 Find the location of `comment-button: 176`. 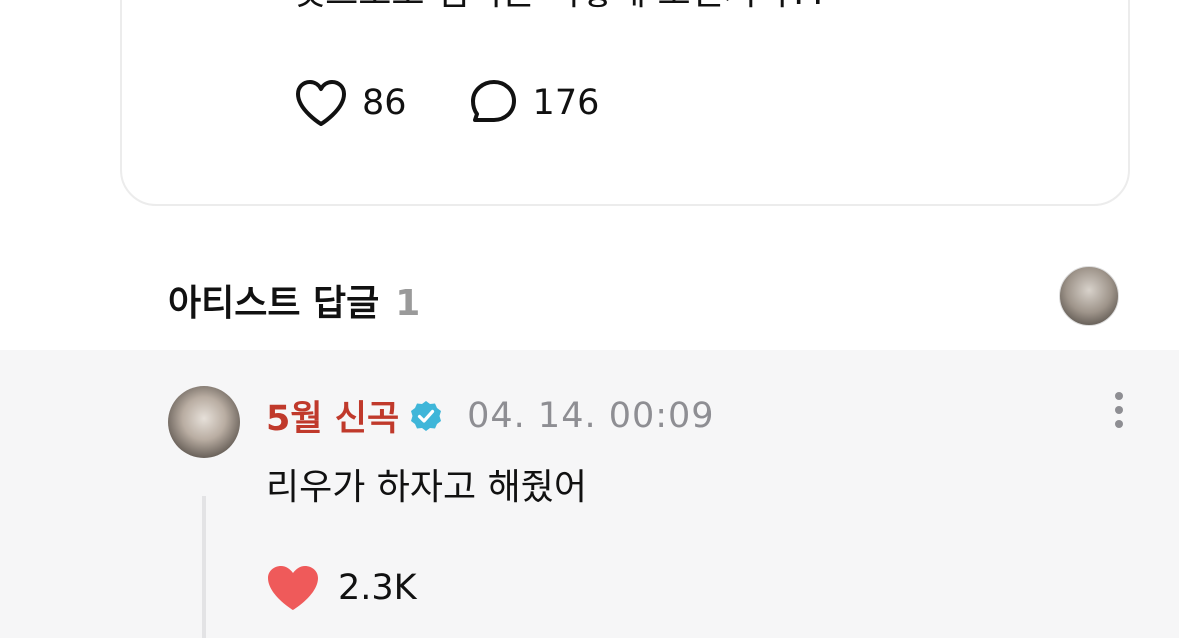

comment-button: 176 is located at coordinates (534, 103).